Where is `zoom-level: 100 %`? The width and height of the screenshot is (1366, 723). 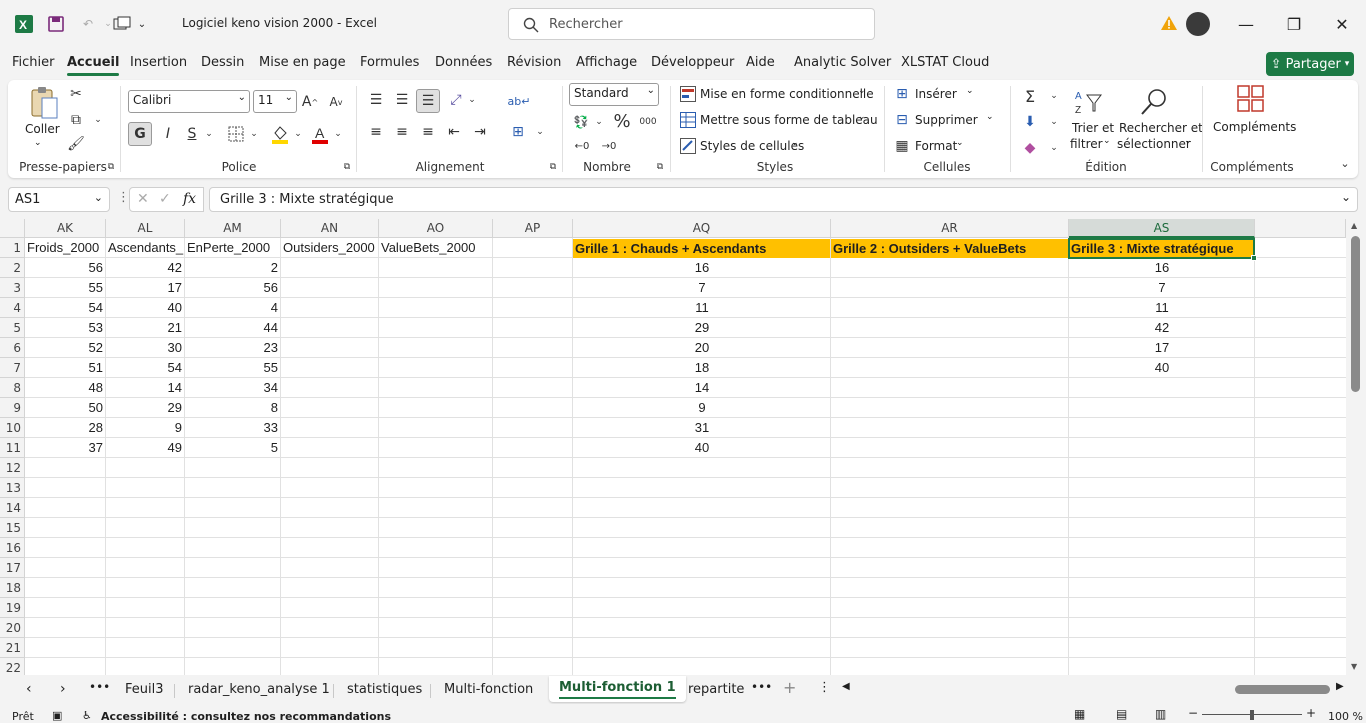
zoom-level: 100 % is located at coordinates (1345, 716).